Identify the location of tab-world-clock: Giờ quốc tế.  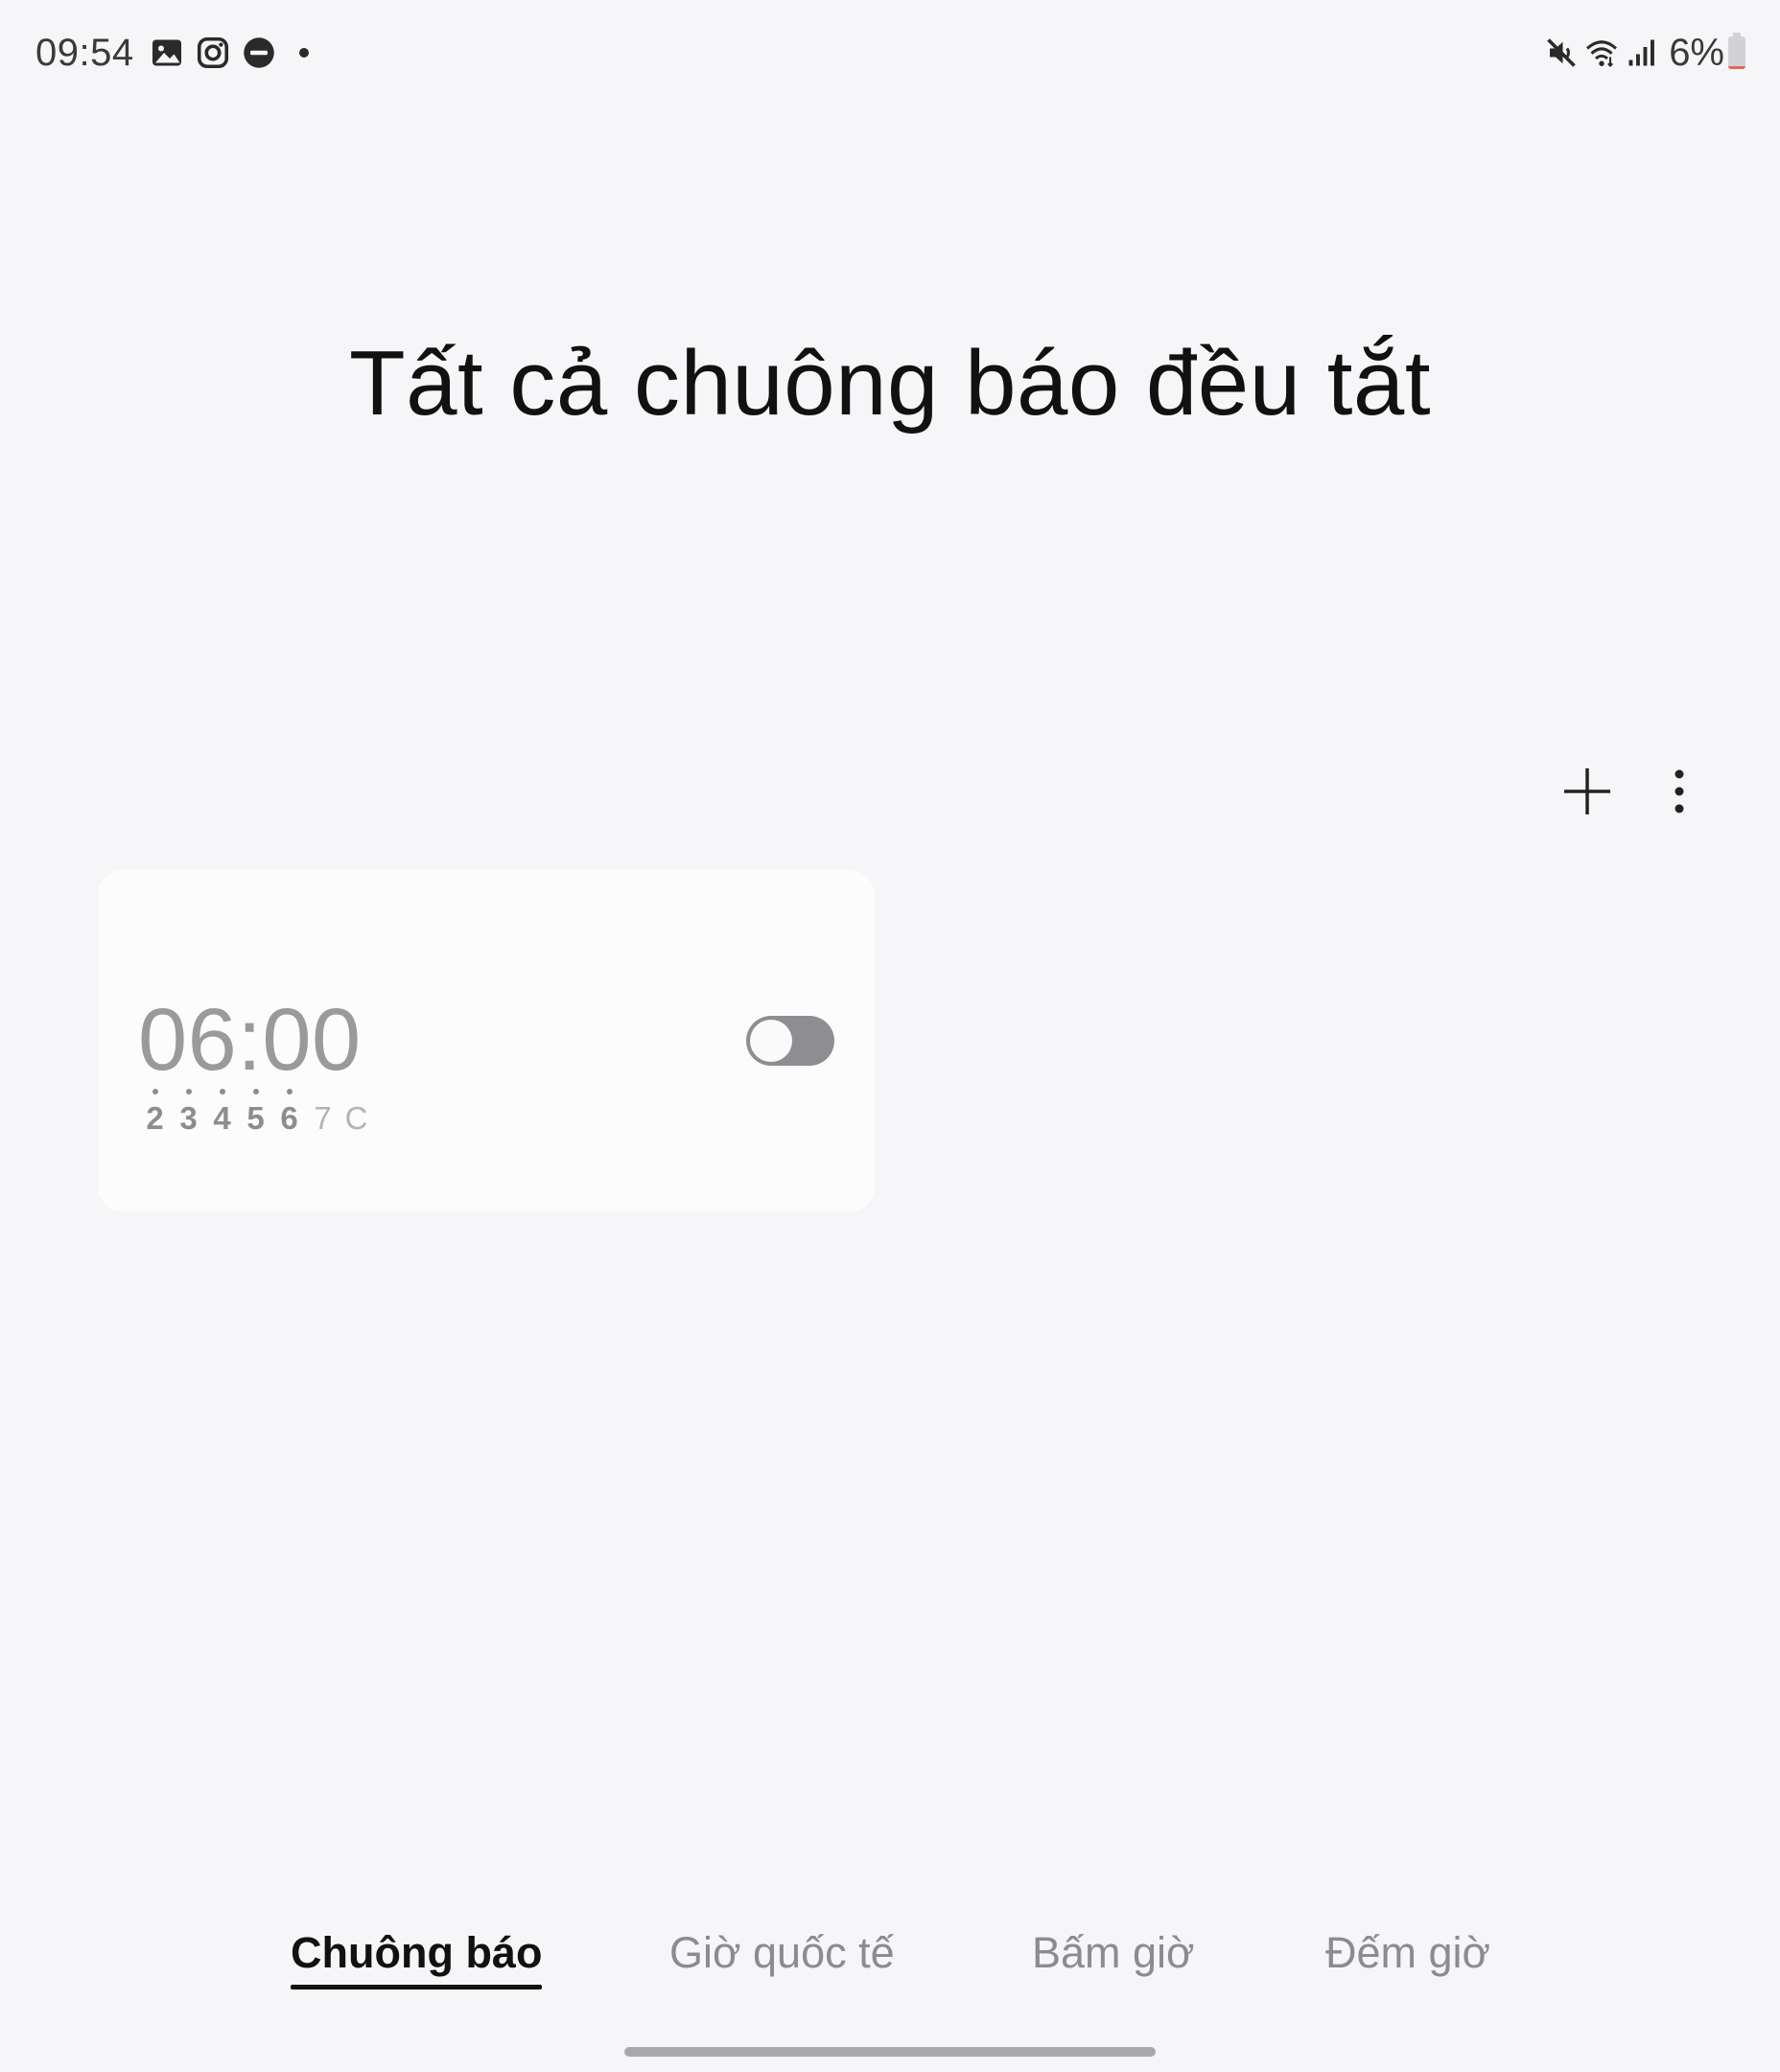
(782, 1953).